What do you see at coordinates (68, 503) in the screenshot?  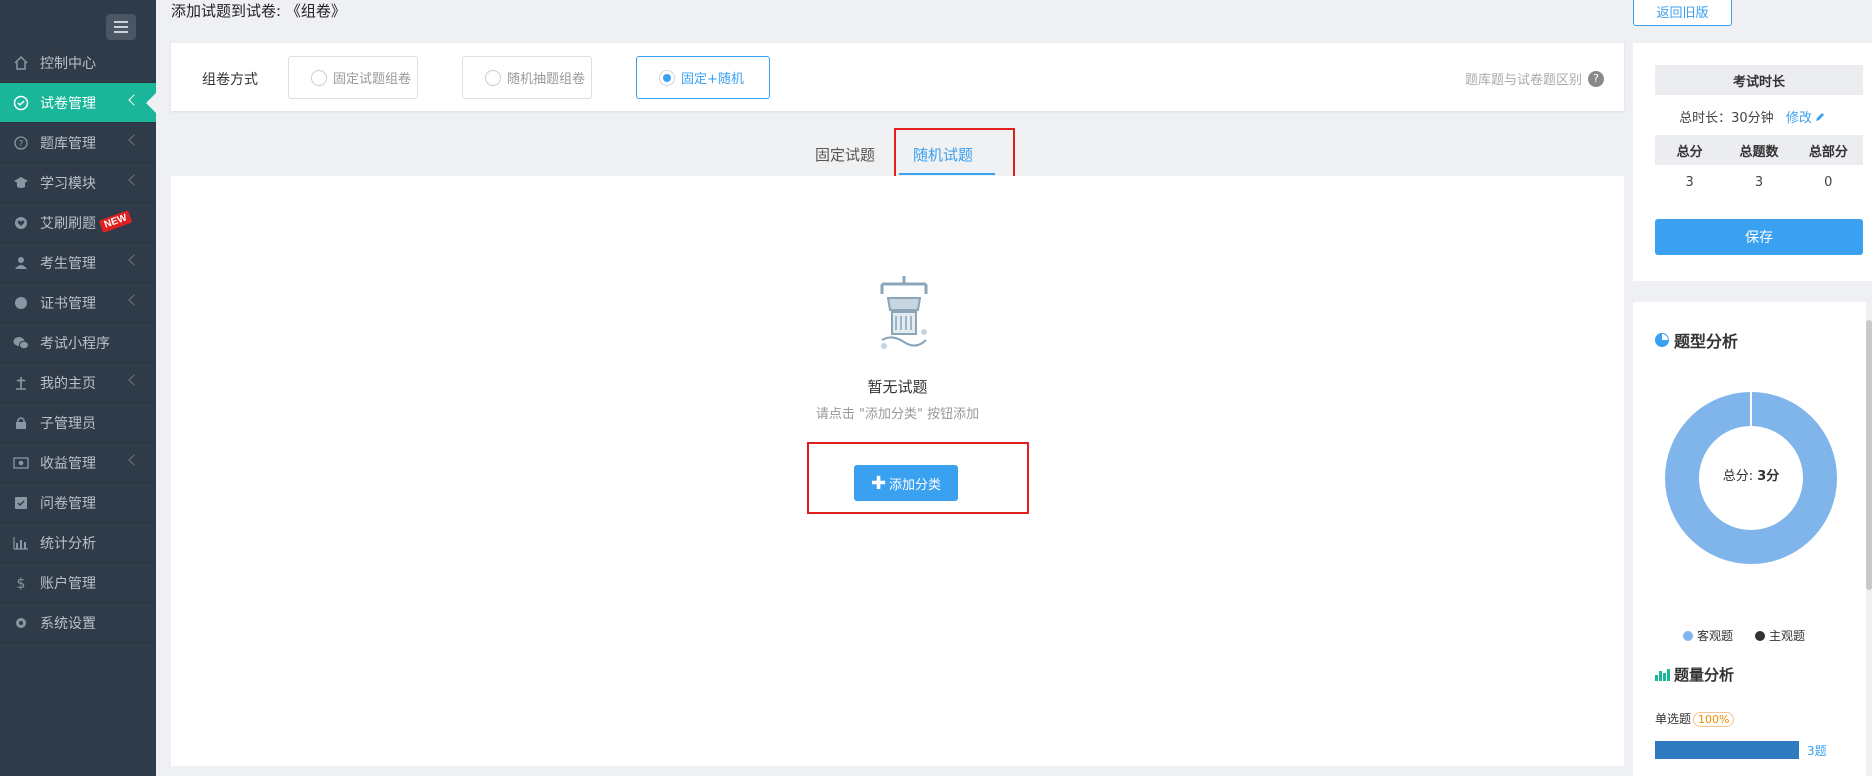 I see `sidebar-item-label: 问卷管理` at bounding box center [68, 503].